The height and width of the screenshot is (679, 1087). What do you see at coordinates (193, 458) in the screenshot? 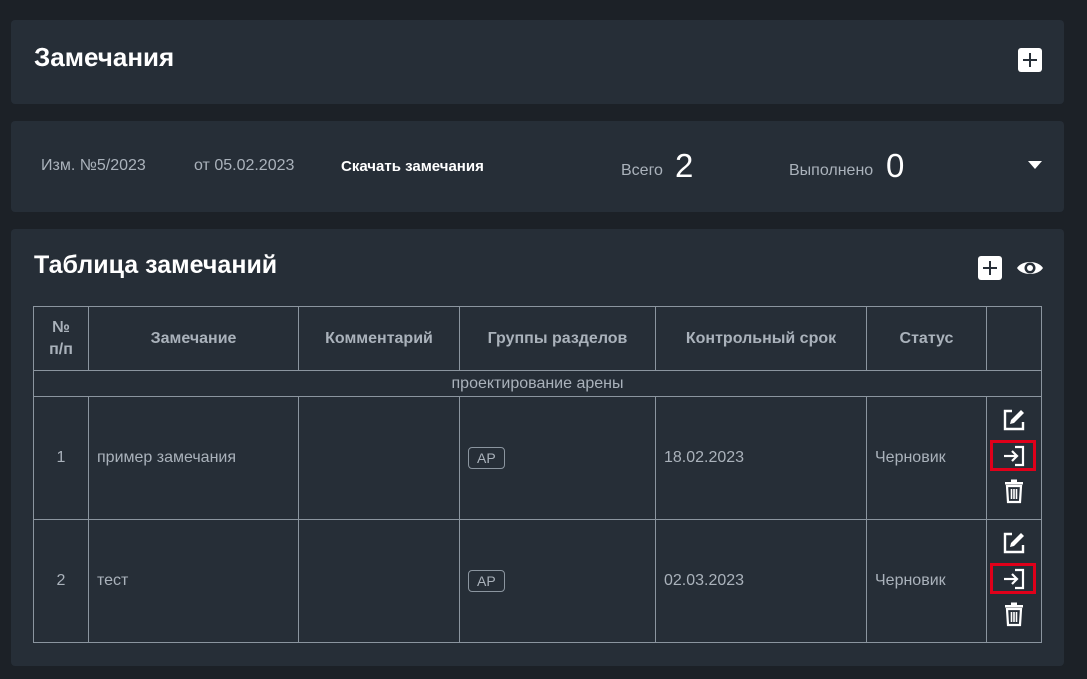
I see `row-remark: пример замечания` at bounding box center [193, 458].